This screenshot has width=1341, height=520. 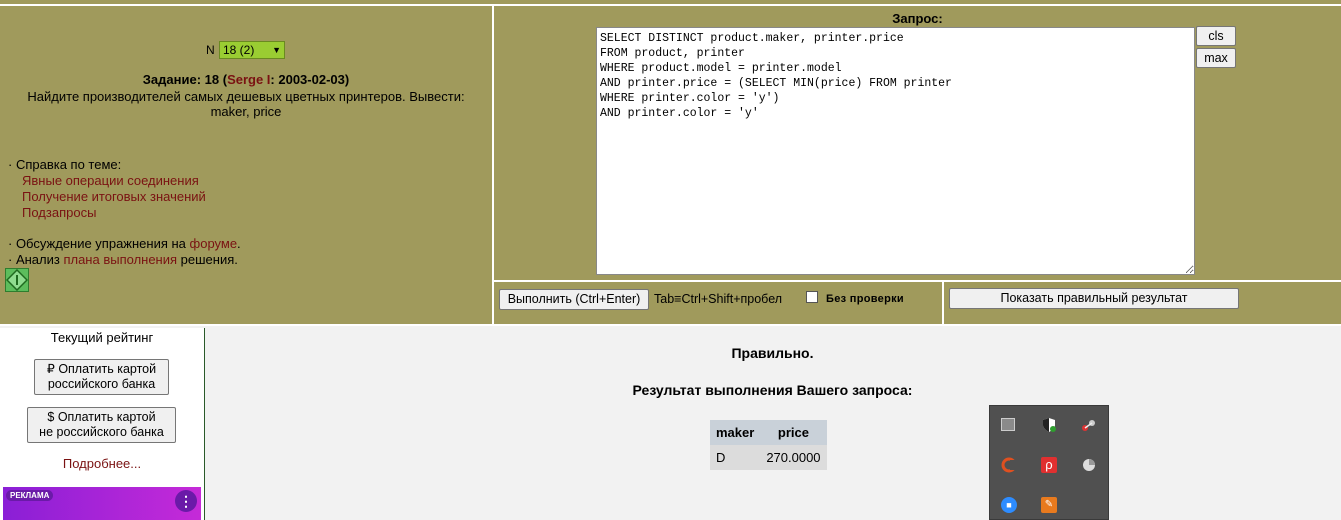 What do you see at coordinates (812, 297) in the screenshot?
I see `no-check-checkbox` at bounding box center [812, 297].